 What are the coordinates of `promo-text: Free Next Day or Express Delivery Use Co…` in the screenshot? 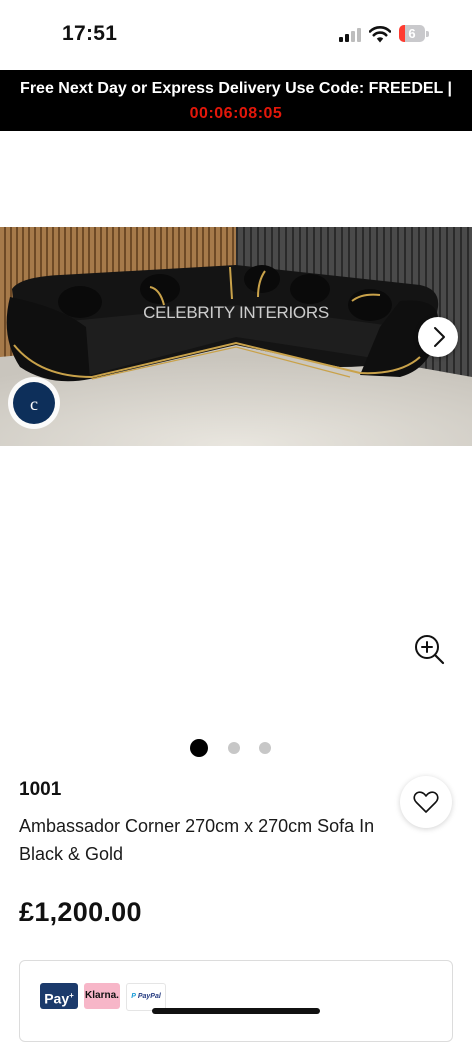 It's located at (236, 88).